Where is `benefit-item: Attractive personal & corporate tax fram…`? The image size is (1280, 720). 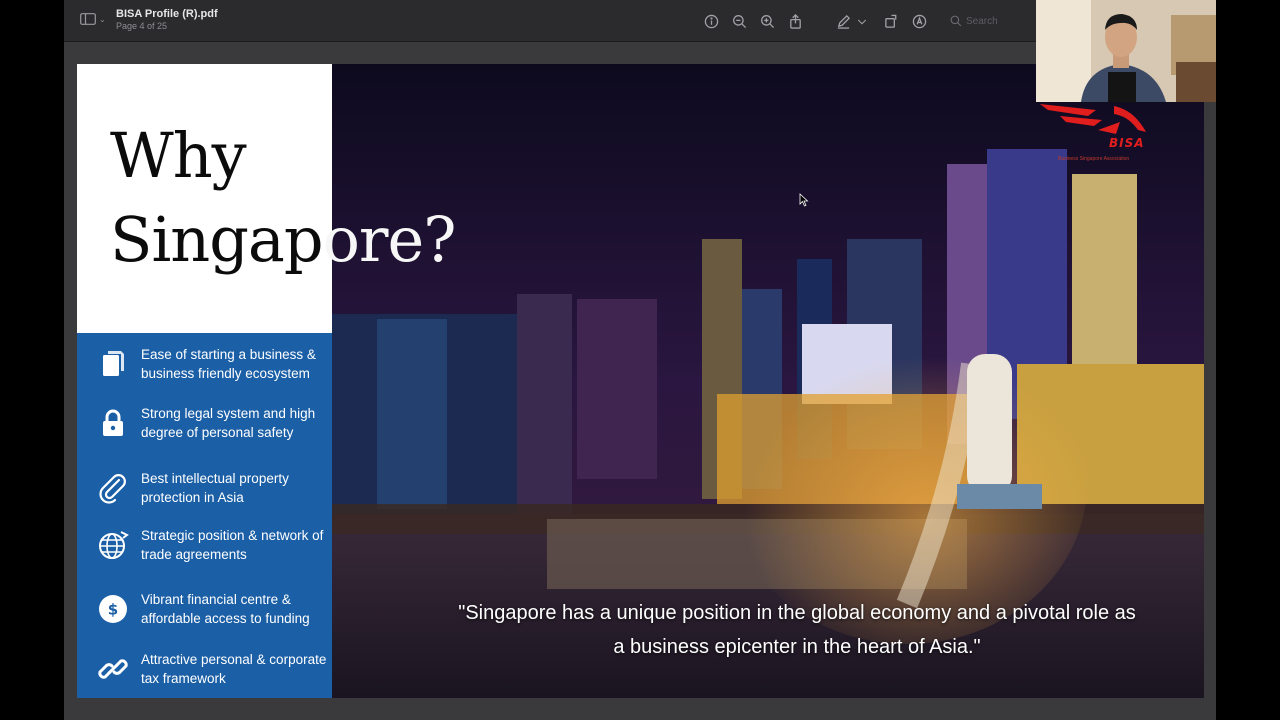 benefit-item: Attractive personal & corporate tax fram… is located at coordinates (213, 669).